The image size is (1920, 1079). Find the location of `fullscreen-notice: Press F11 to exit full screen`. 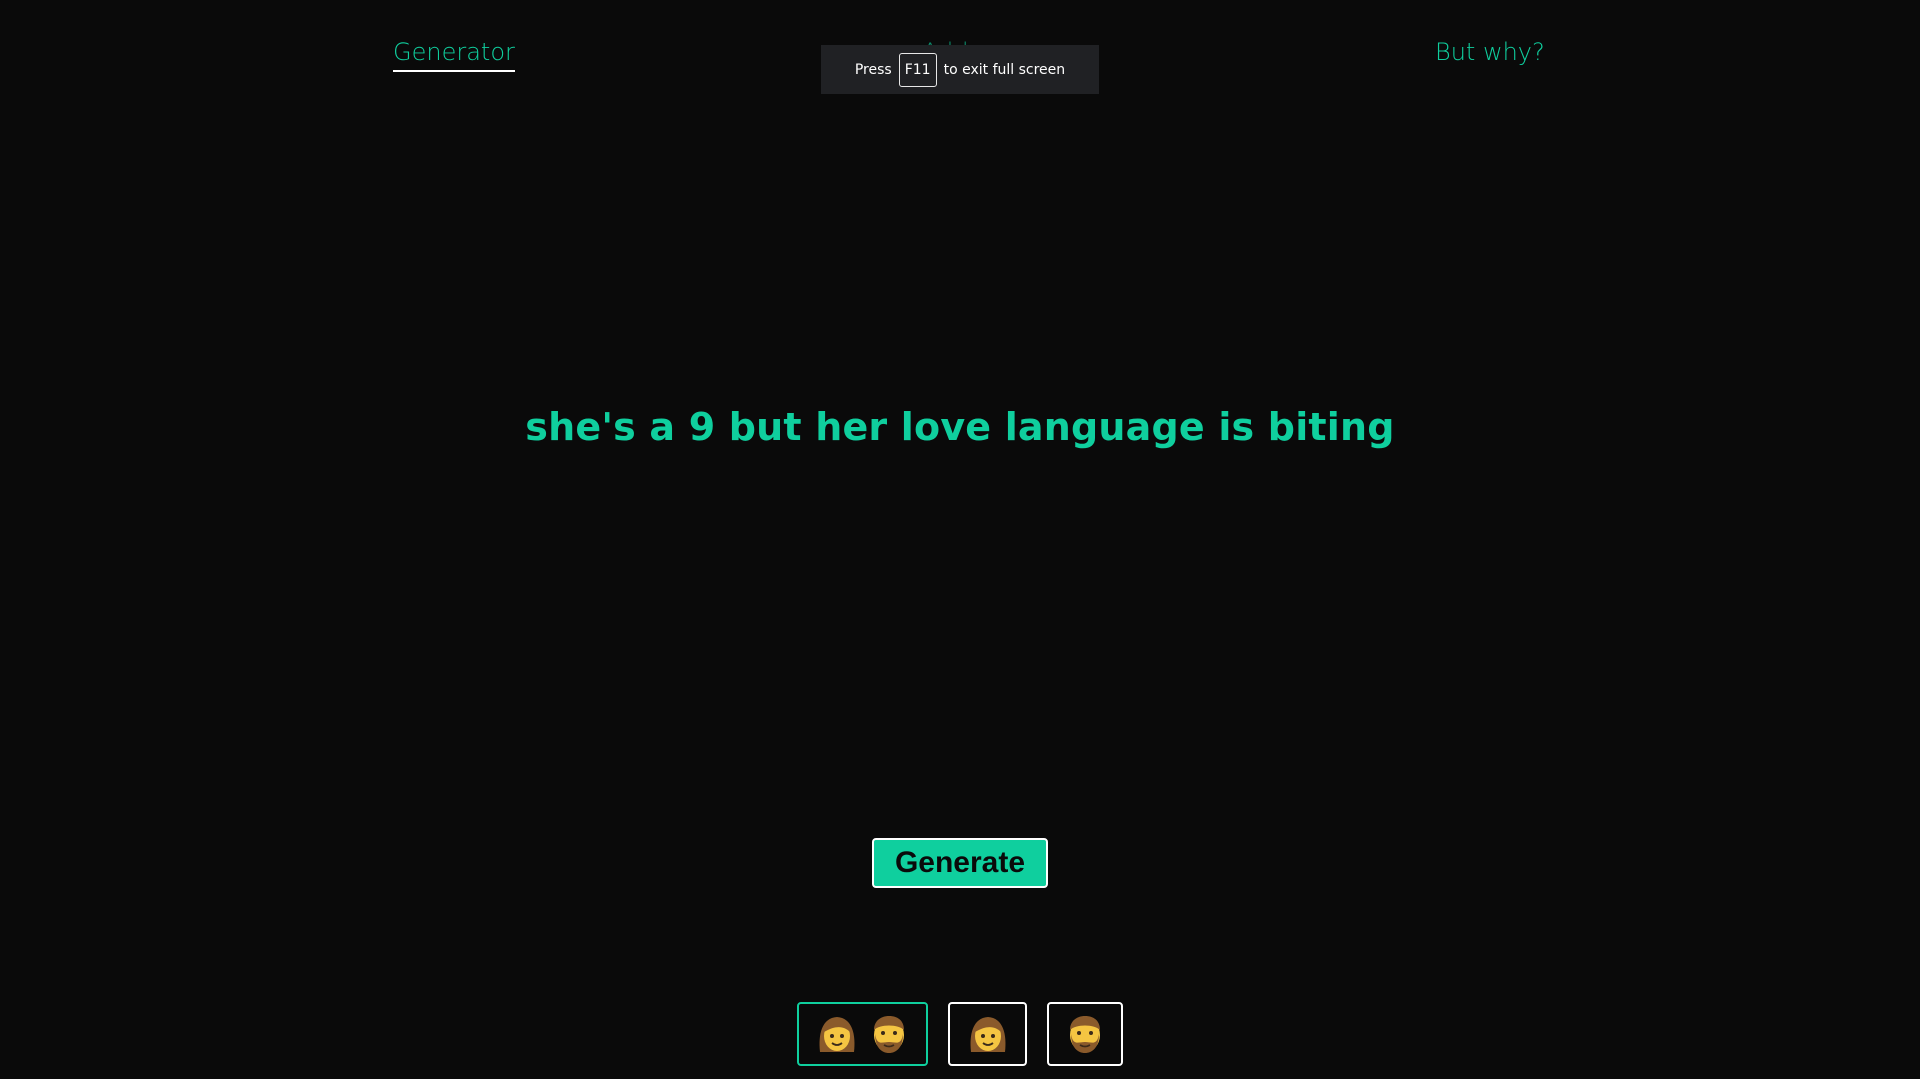

fullscreen-notice: Press F11 to exit full screen is located at coordinates (960, 69).